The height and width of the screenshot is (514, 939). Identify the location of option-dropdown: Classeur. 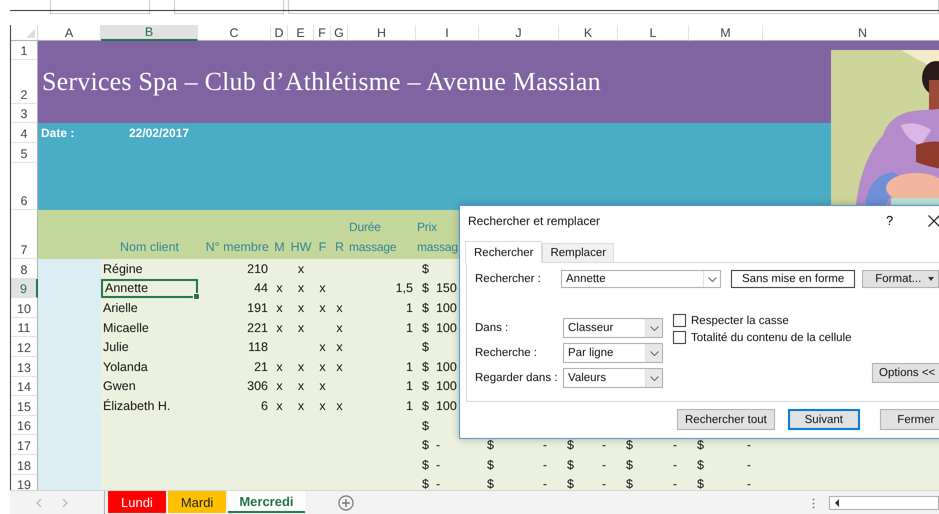
(613, 328).